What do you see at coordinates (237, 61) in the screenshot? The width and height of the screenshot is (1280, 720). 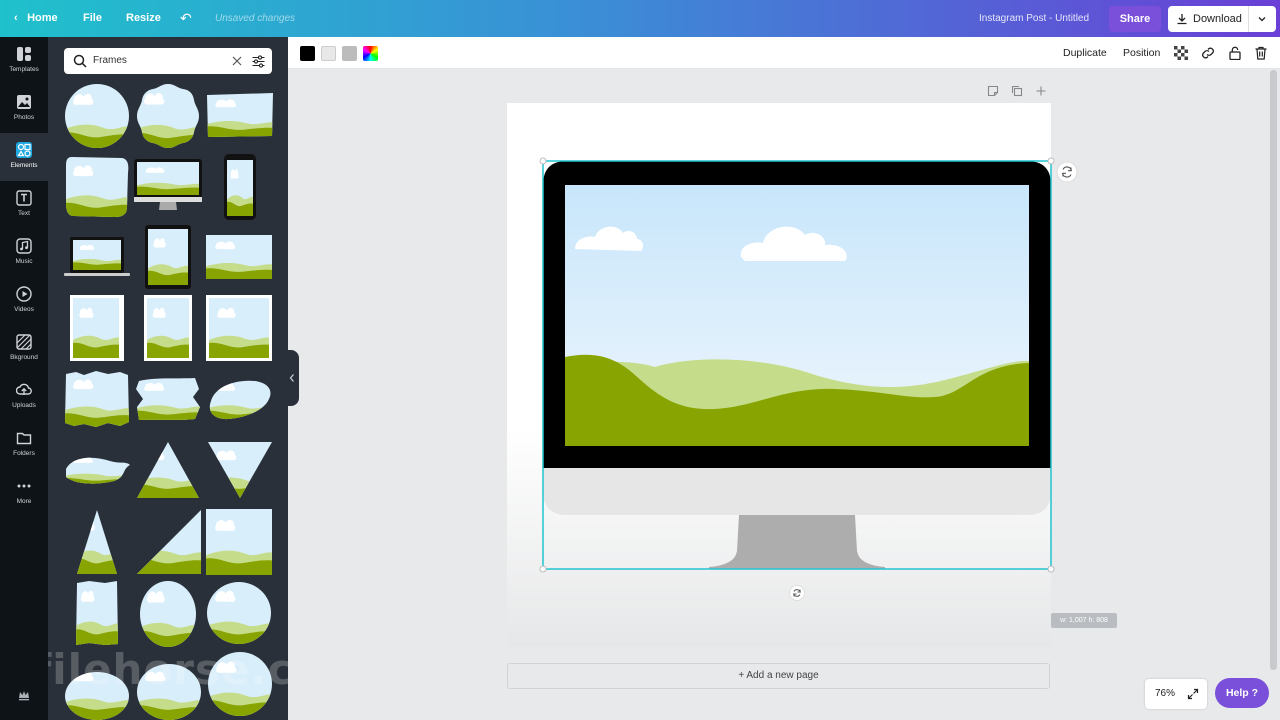 I see `close-icon` at bounding box center [237, 61].